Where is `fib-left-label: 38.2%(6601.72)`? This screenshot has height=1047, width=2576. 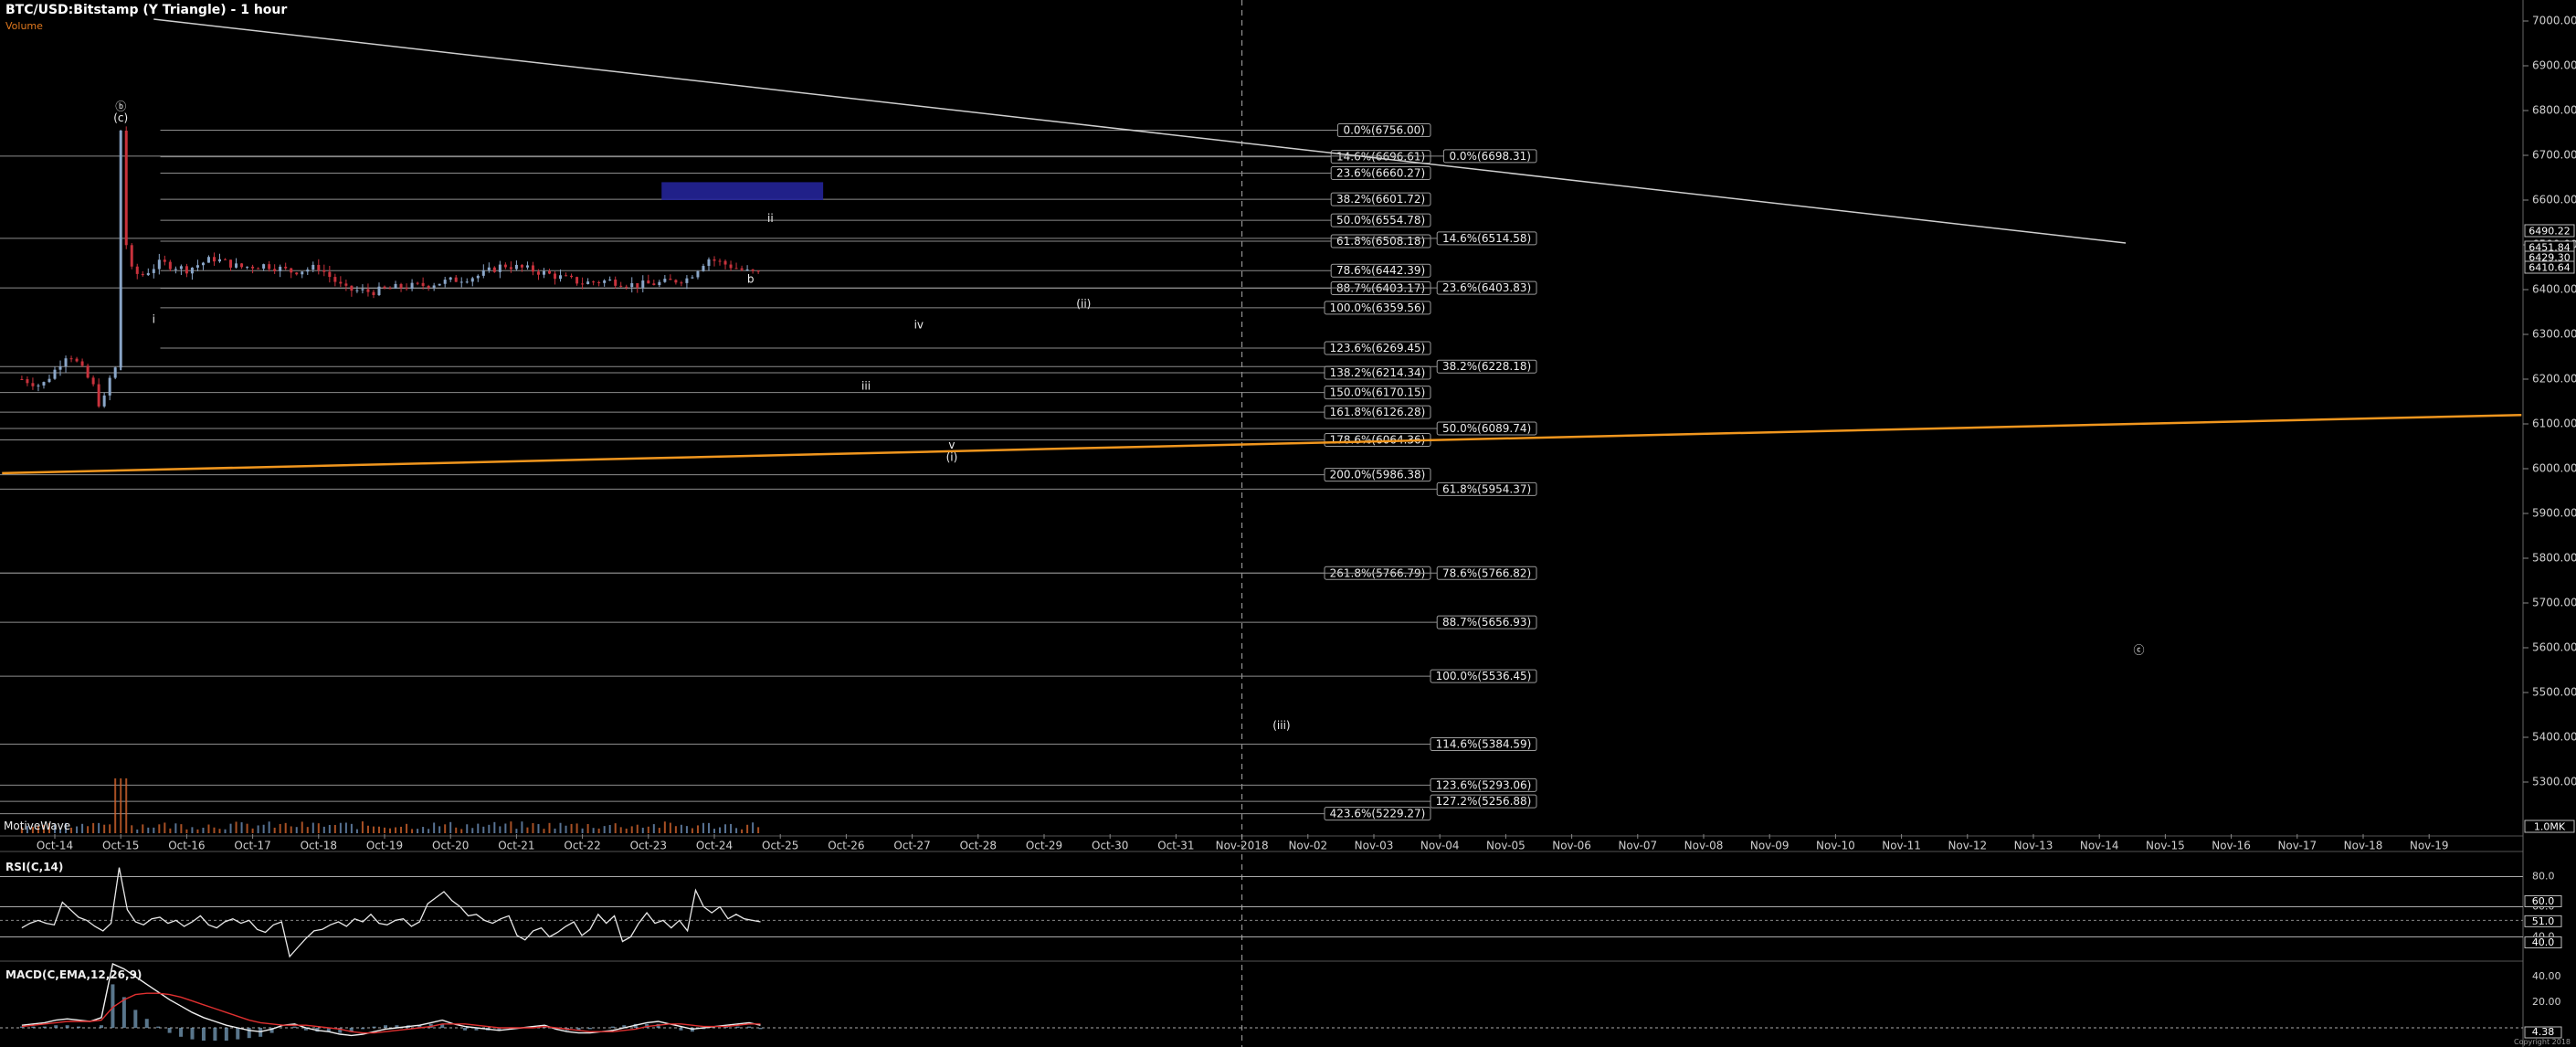 fib-left-label: 38.2%(6601.72) is located at coordinates (1380, 199).